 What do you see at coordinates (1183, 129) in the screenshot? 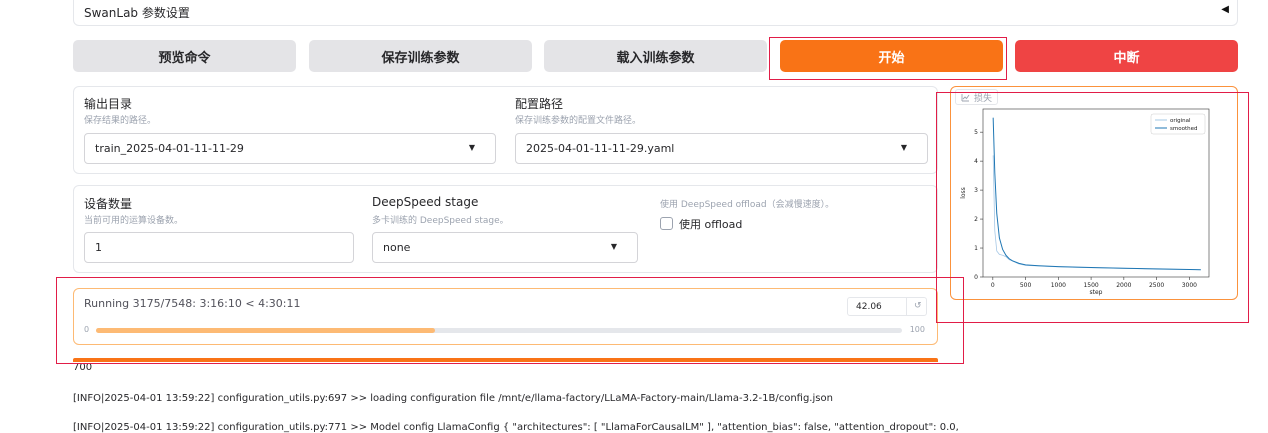
I see `legend-label: smoothed` at bounding box center [1183, 129].